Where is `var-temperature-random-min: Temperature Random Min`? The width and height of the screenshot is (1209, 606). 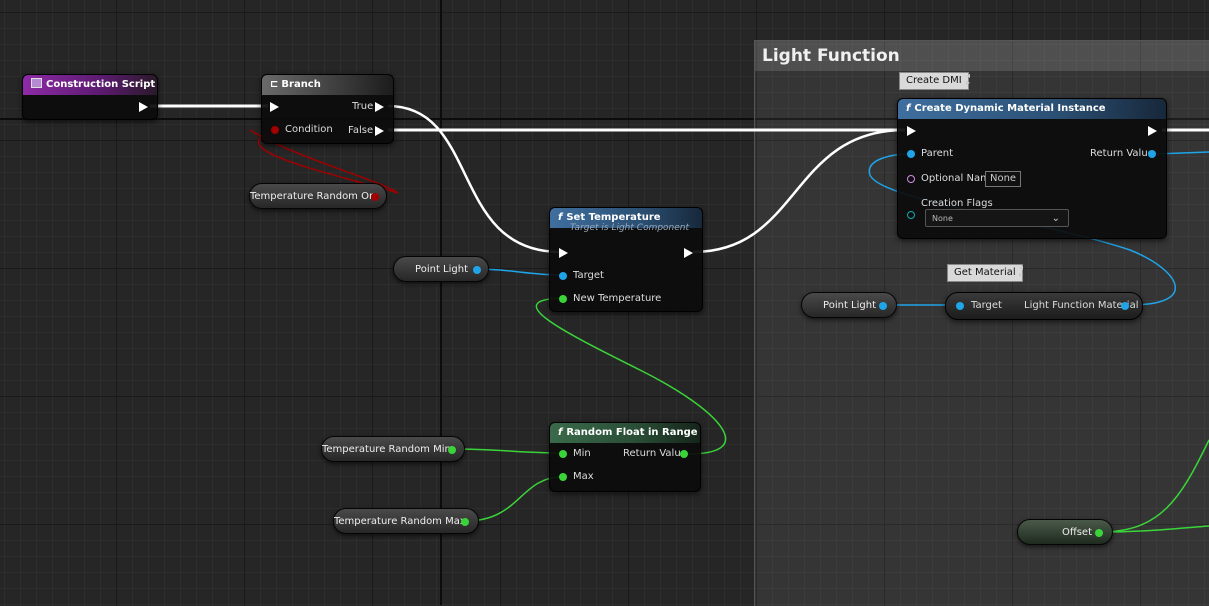 var-temperature-random-min: Temperature Random Min is located at coordinates (393, 449).